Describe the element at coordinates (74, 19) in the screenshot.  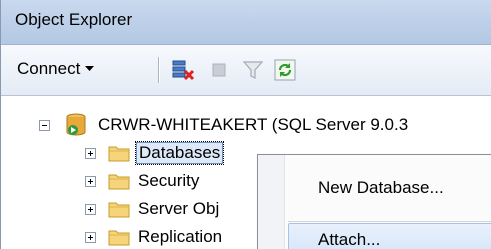
I see `panel-title: Object Explorer` at that location.